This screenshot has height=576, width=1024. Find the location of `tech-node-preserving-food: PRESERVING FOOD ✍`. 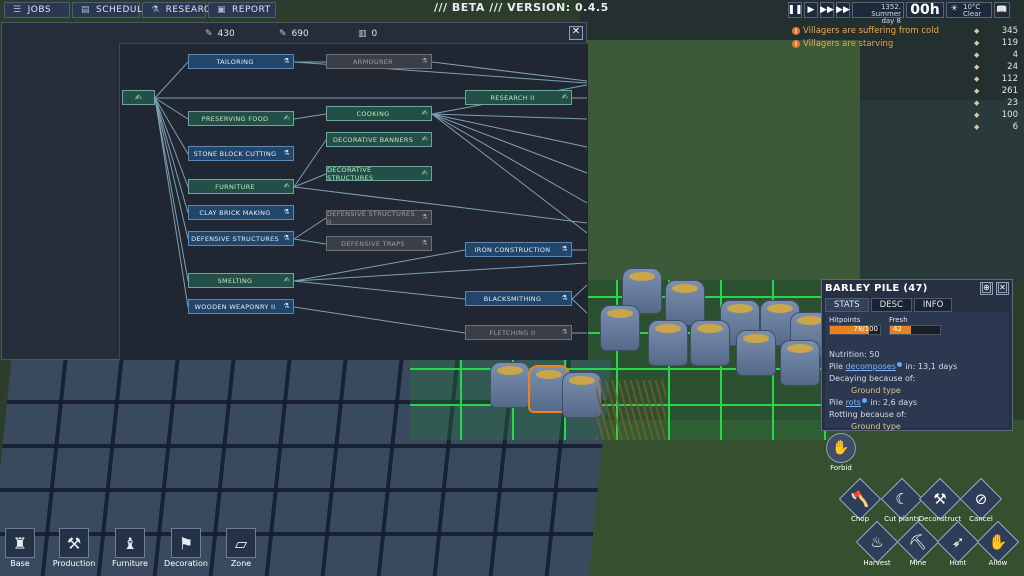

tech-node-preserving-food: PRESERVING FOOD ✍ is located at coordinates (241, 118).